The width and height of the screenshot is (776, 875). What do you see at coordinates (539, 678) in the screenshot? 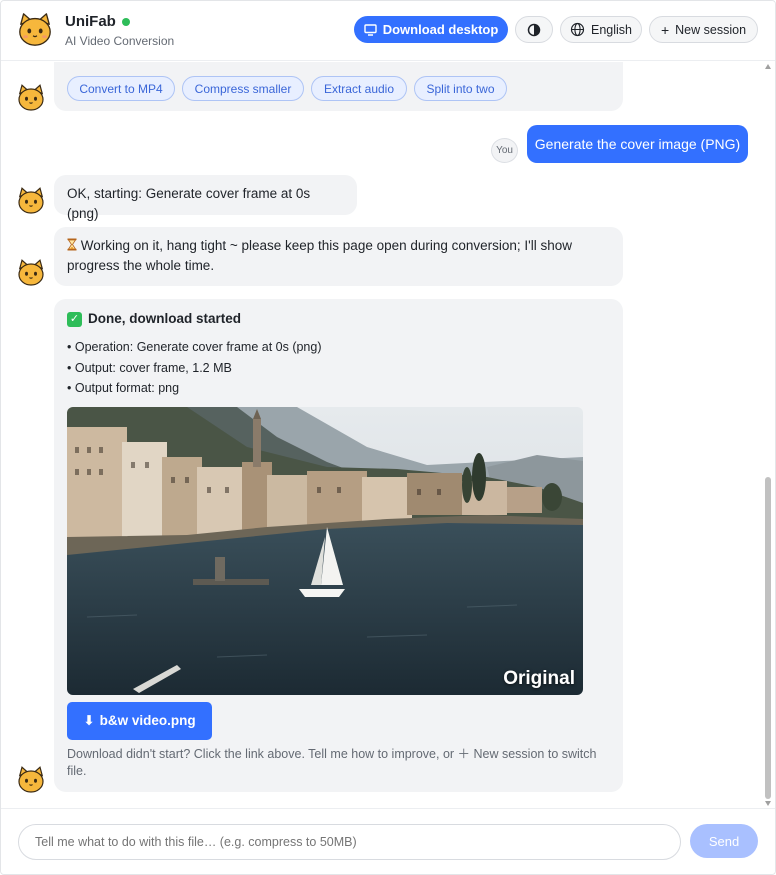
I see `preview-label: Original` at bounding box center [539, 678].